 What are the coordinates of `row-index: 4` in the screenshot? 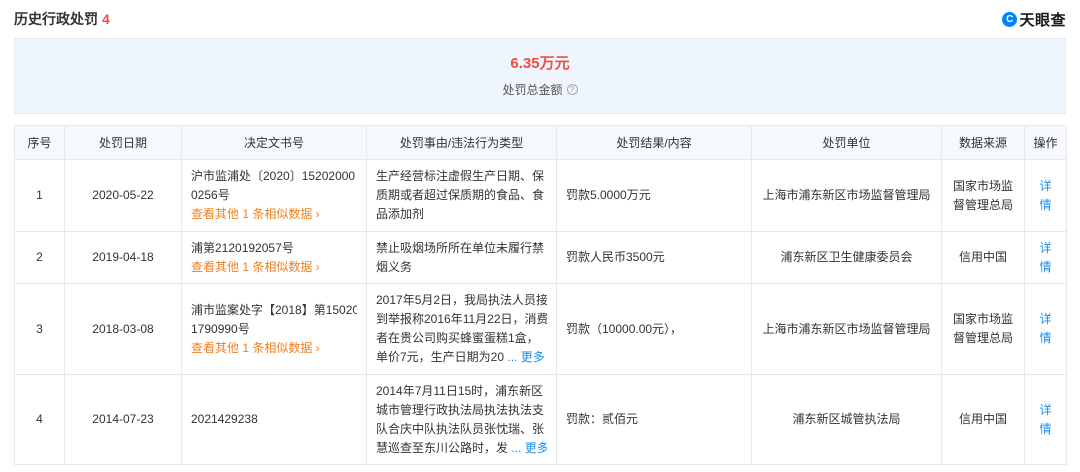 It's located at (39, 419).